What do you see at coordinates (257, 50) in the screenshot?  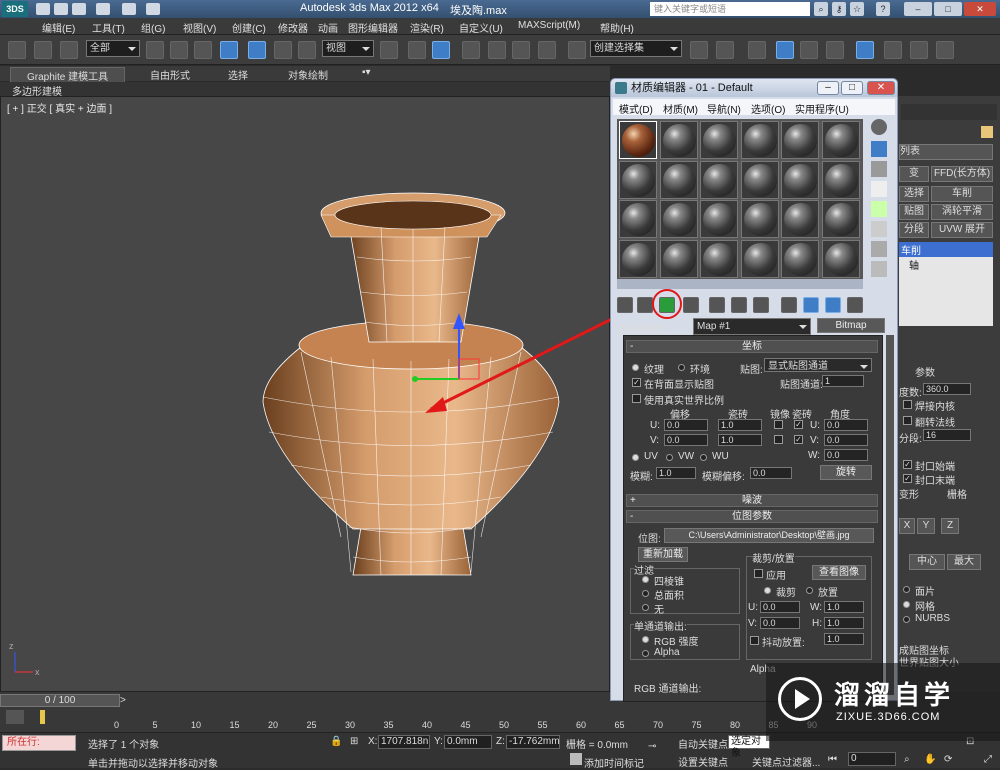 I see `select-move-icon` at bounding box center [257, 50].